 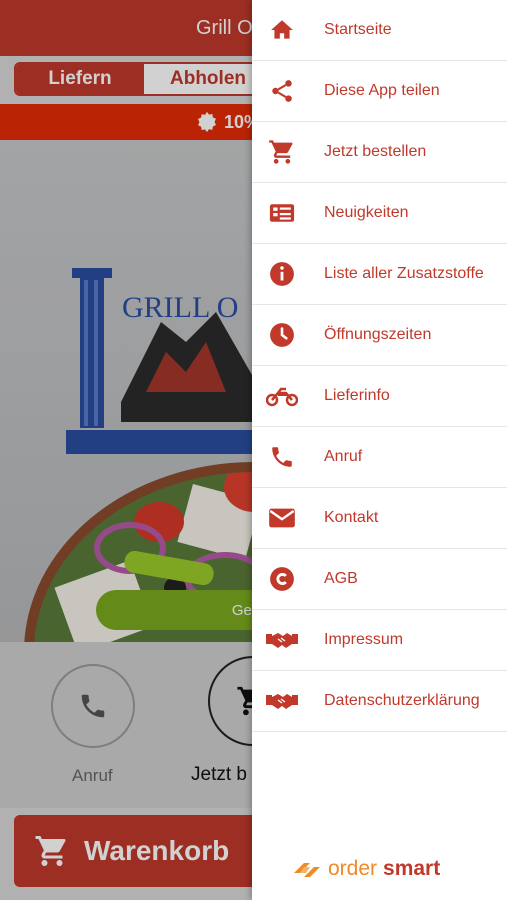 I want to click on phone-icon, so click(x=282, y=457).